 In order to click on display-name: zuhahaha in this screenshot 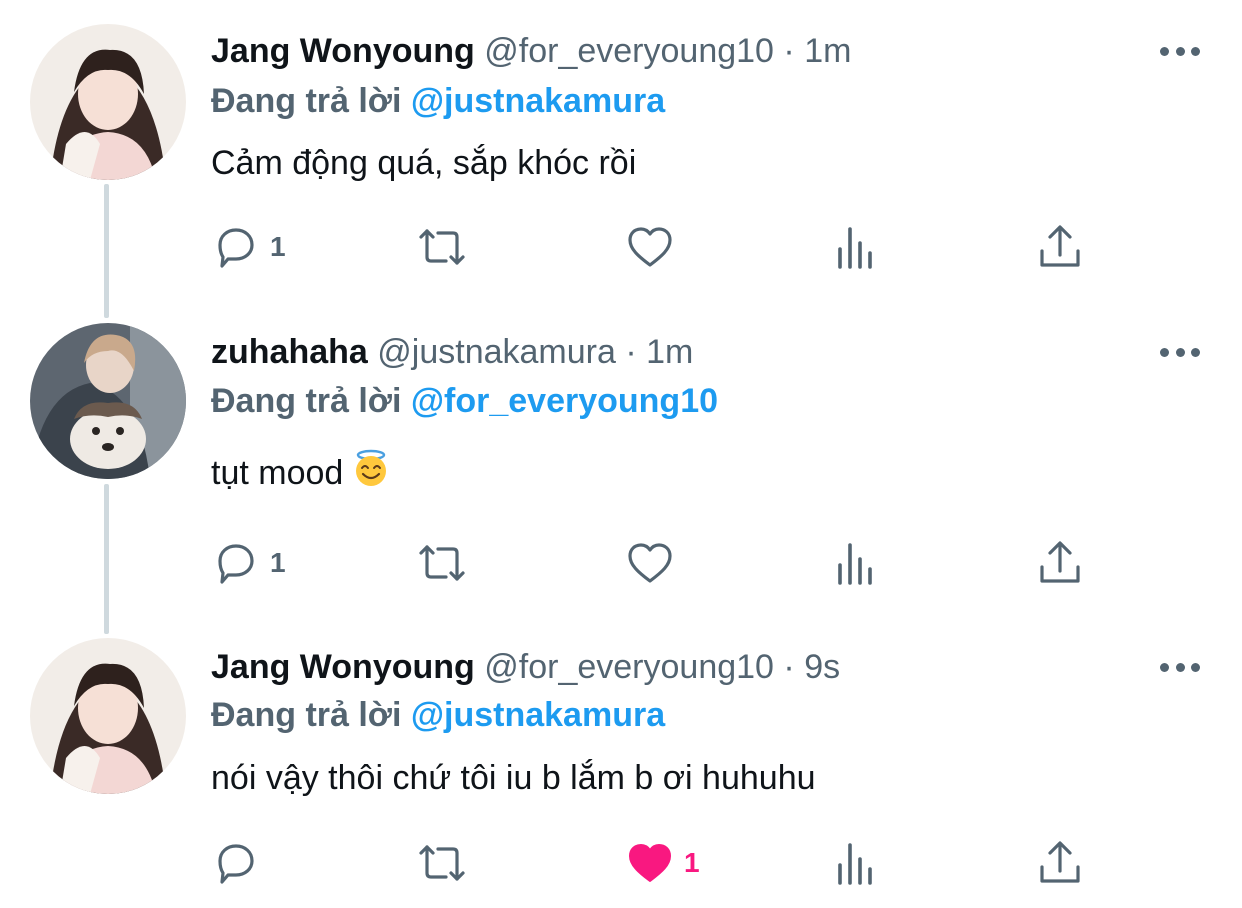, I will do `click(289, 352)`.